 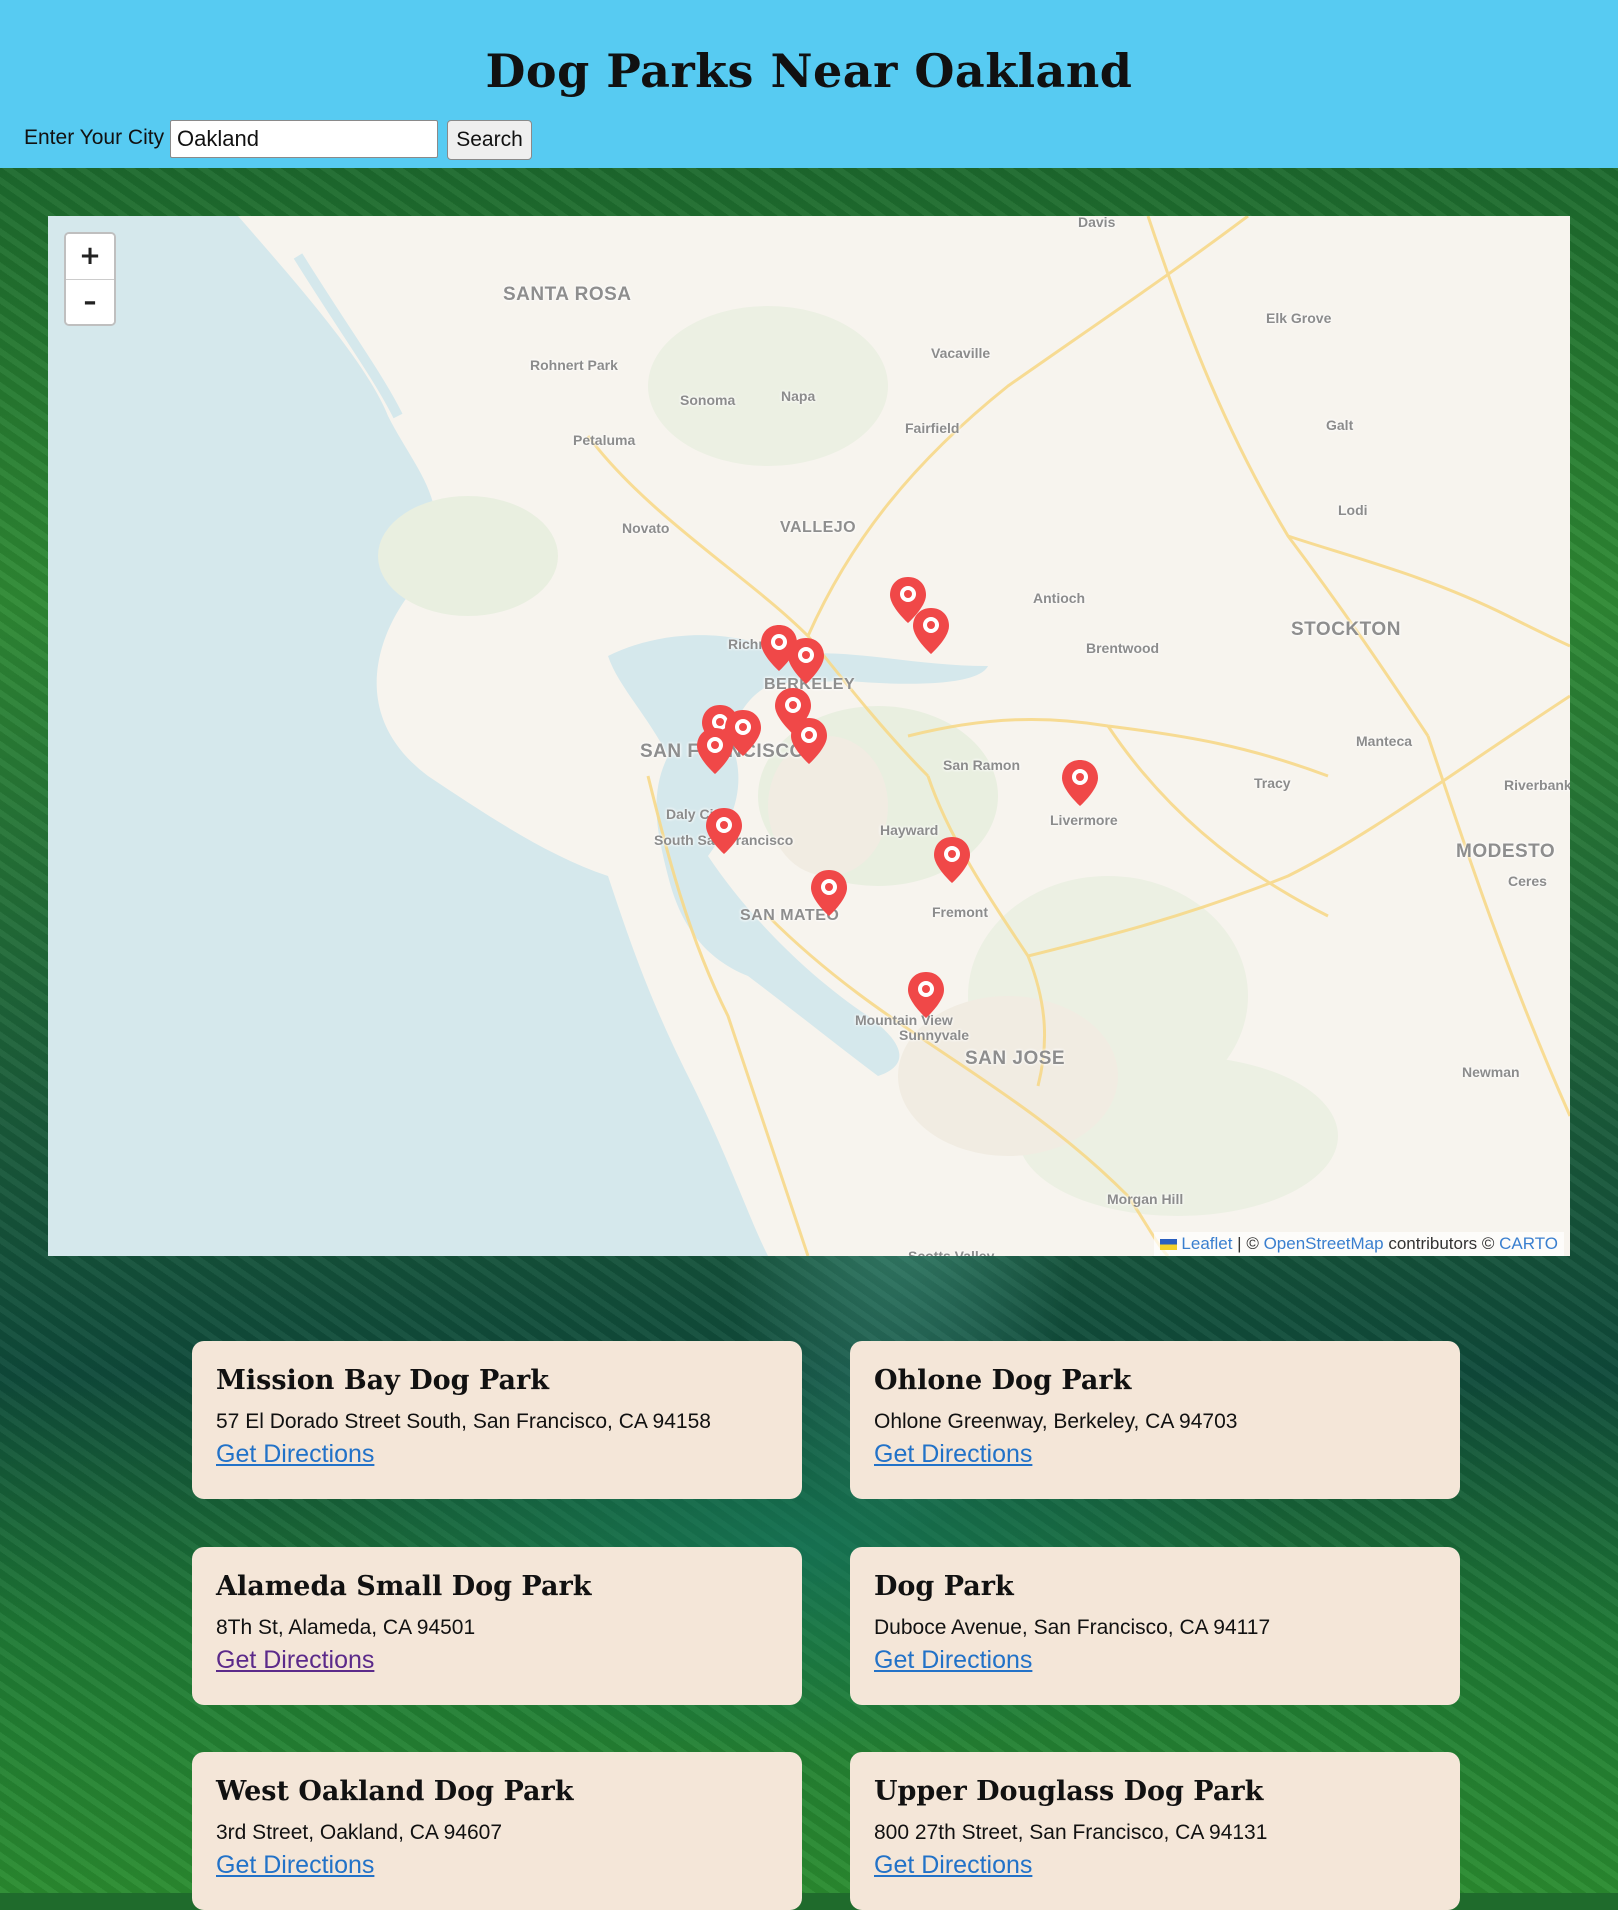 I want to click on place-label: SAN JOSE, so click(x=1015, y=1058).